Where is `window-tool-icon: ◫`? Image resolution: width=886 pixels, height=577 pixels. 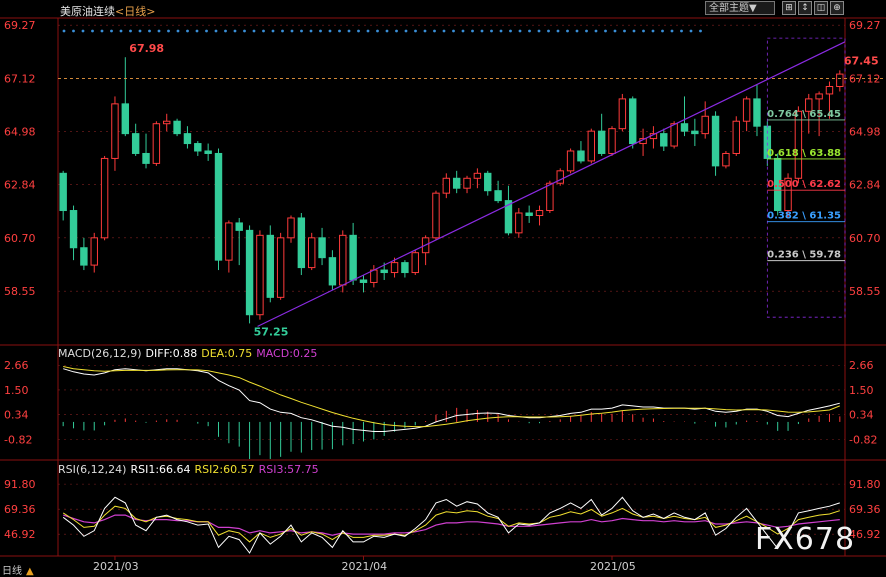
window-tool-icon: ◫ is located at coordinates (821, 8).